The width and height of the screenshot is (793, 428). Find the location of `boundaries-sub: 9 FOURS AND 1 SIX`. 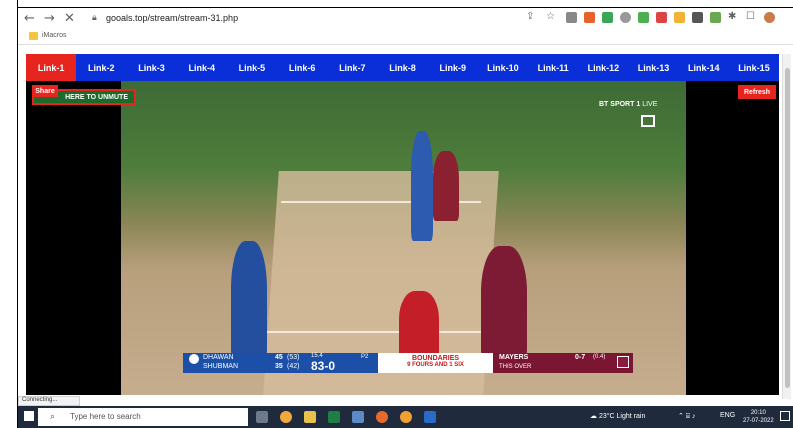

boundaries-sub: 9 FOURS AND 1 SIX is located at coordinates (435, 365).